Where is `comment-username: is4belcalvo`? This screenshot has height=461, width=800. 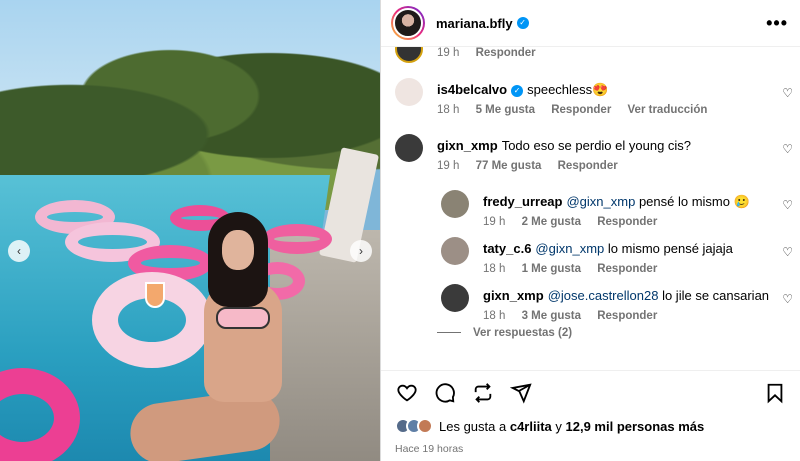 comment-username: is4belcalvo is located at coordinates (472, 89).